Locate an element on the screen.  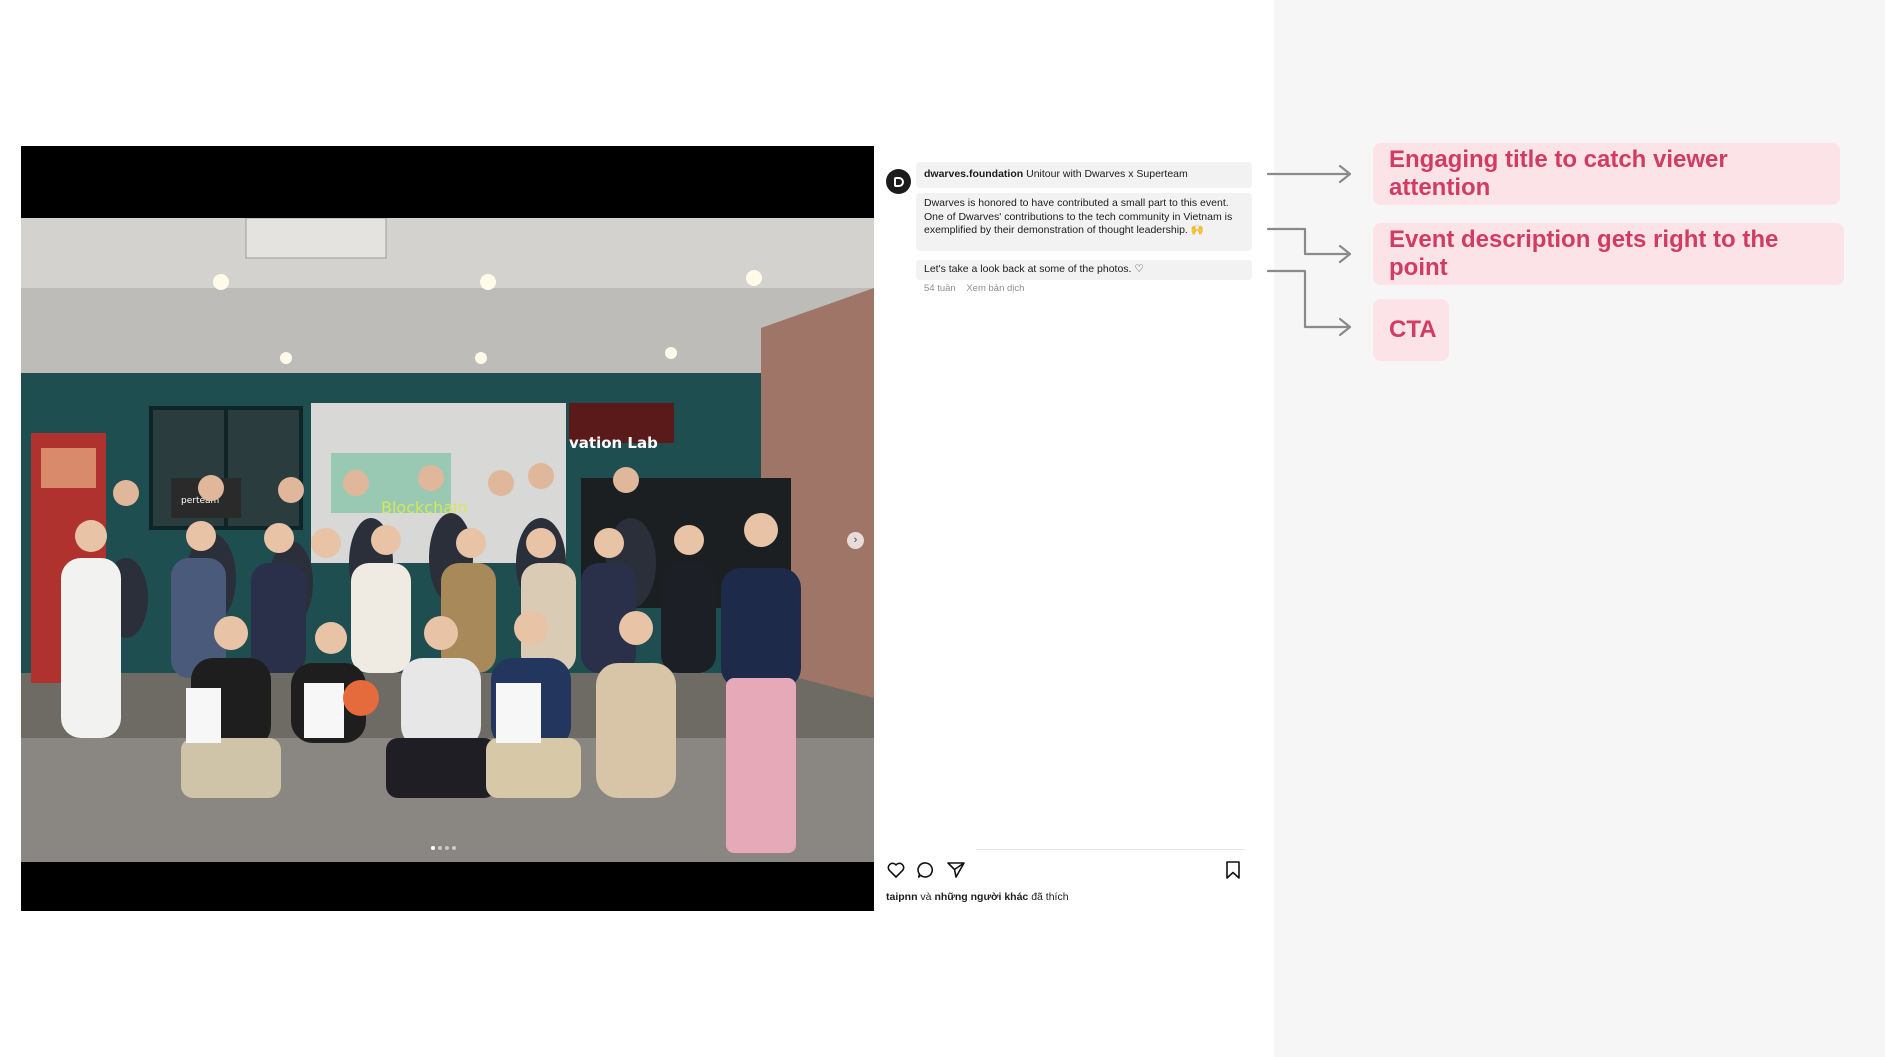
post-meta: 54 tuần Xem bản dịch is located at coordinates (974, 288).